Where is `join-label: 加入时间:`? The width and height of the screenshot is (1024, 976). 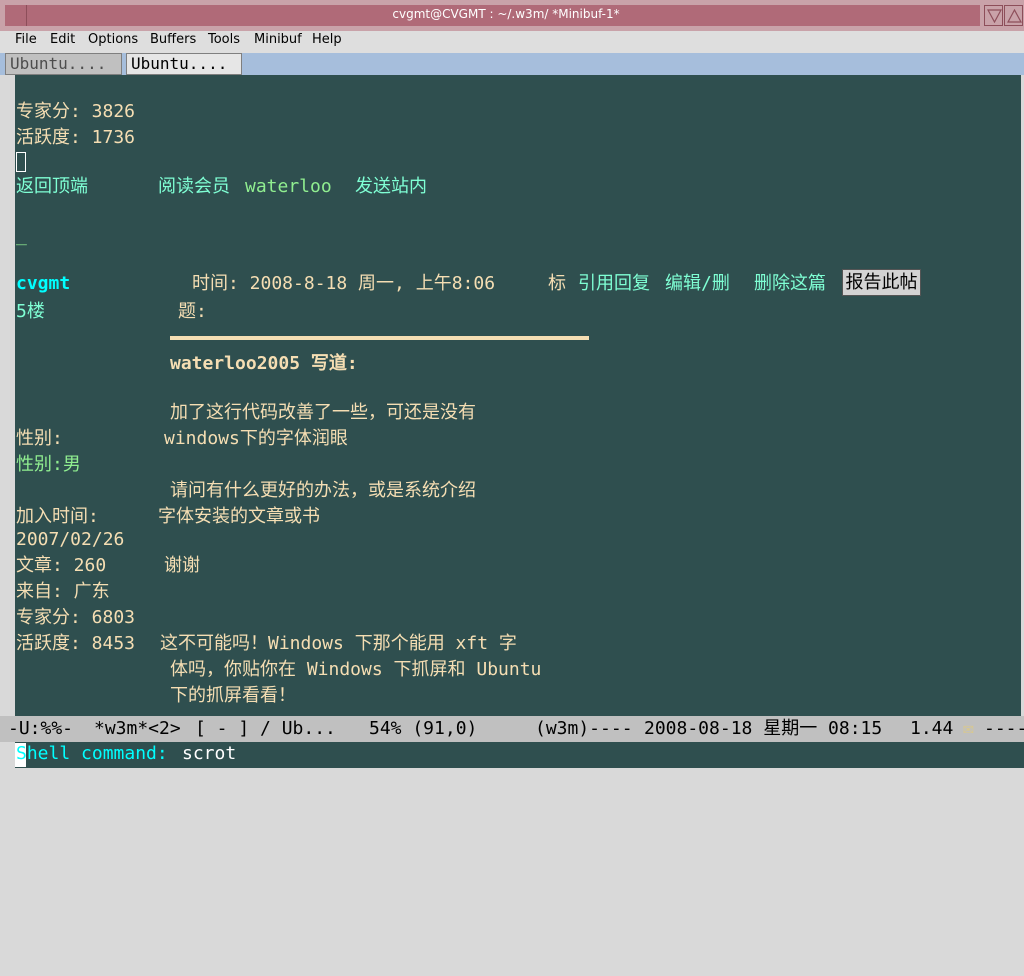
join-label: 加入时间: is located at coordinates (57, 516).